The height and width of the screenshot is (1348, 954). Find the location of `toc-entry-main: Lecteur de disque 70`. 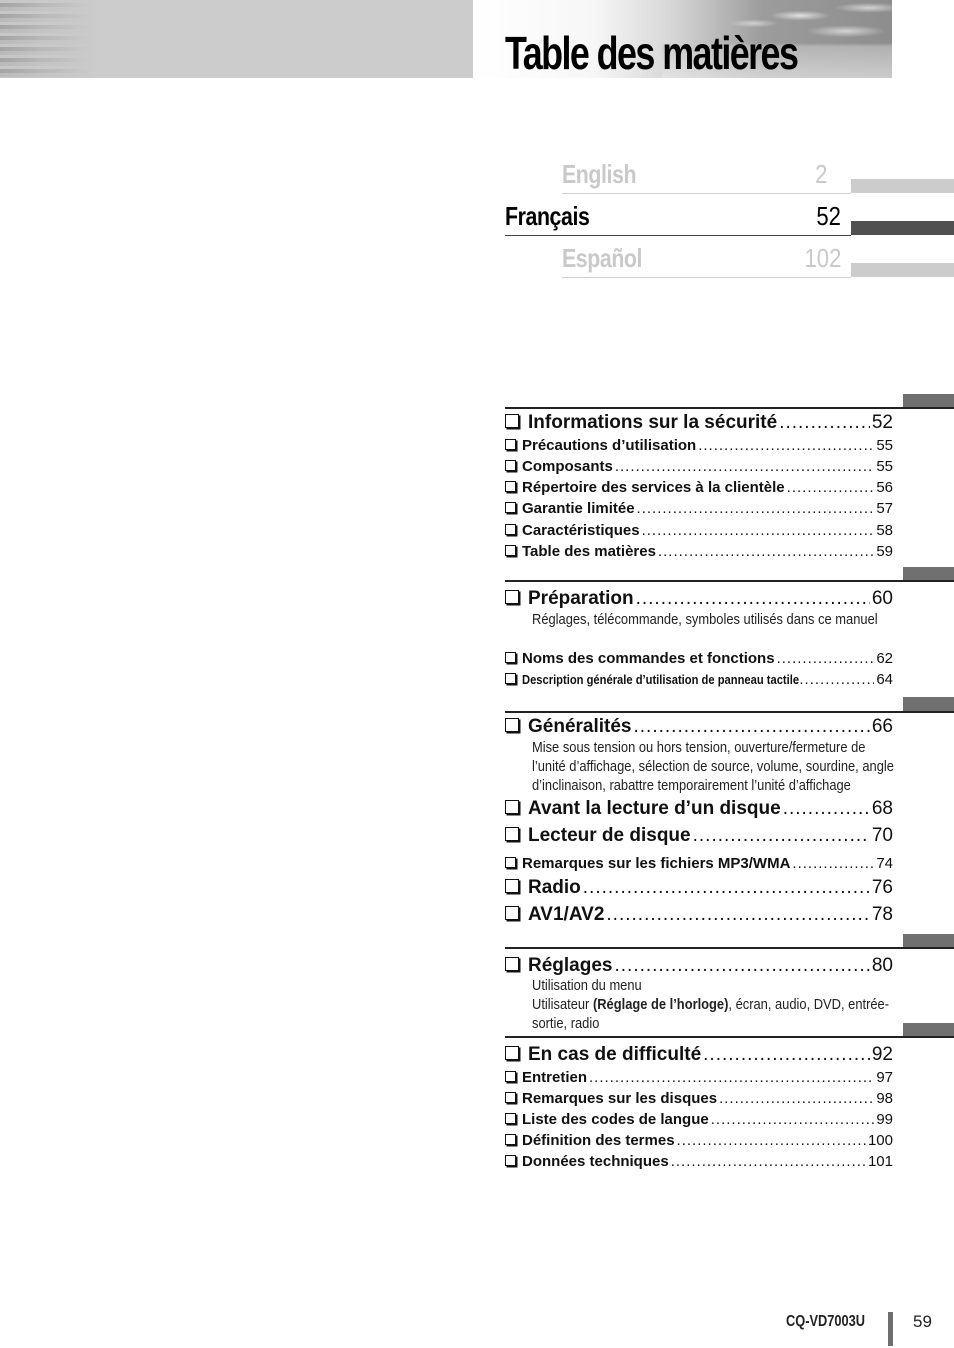

toc-entry-main: Lecteur de disque 70 is located at coordinates (699, 837).